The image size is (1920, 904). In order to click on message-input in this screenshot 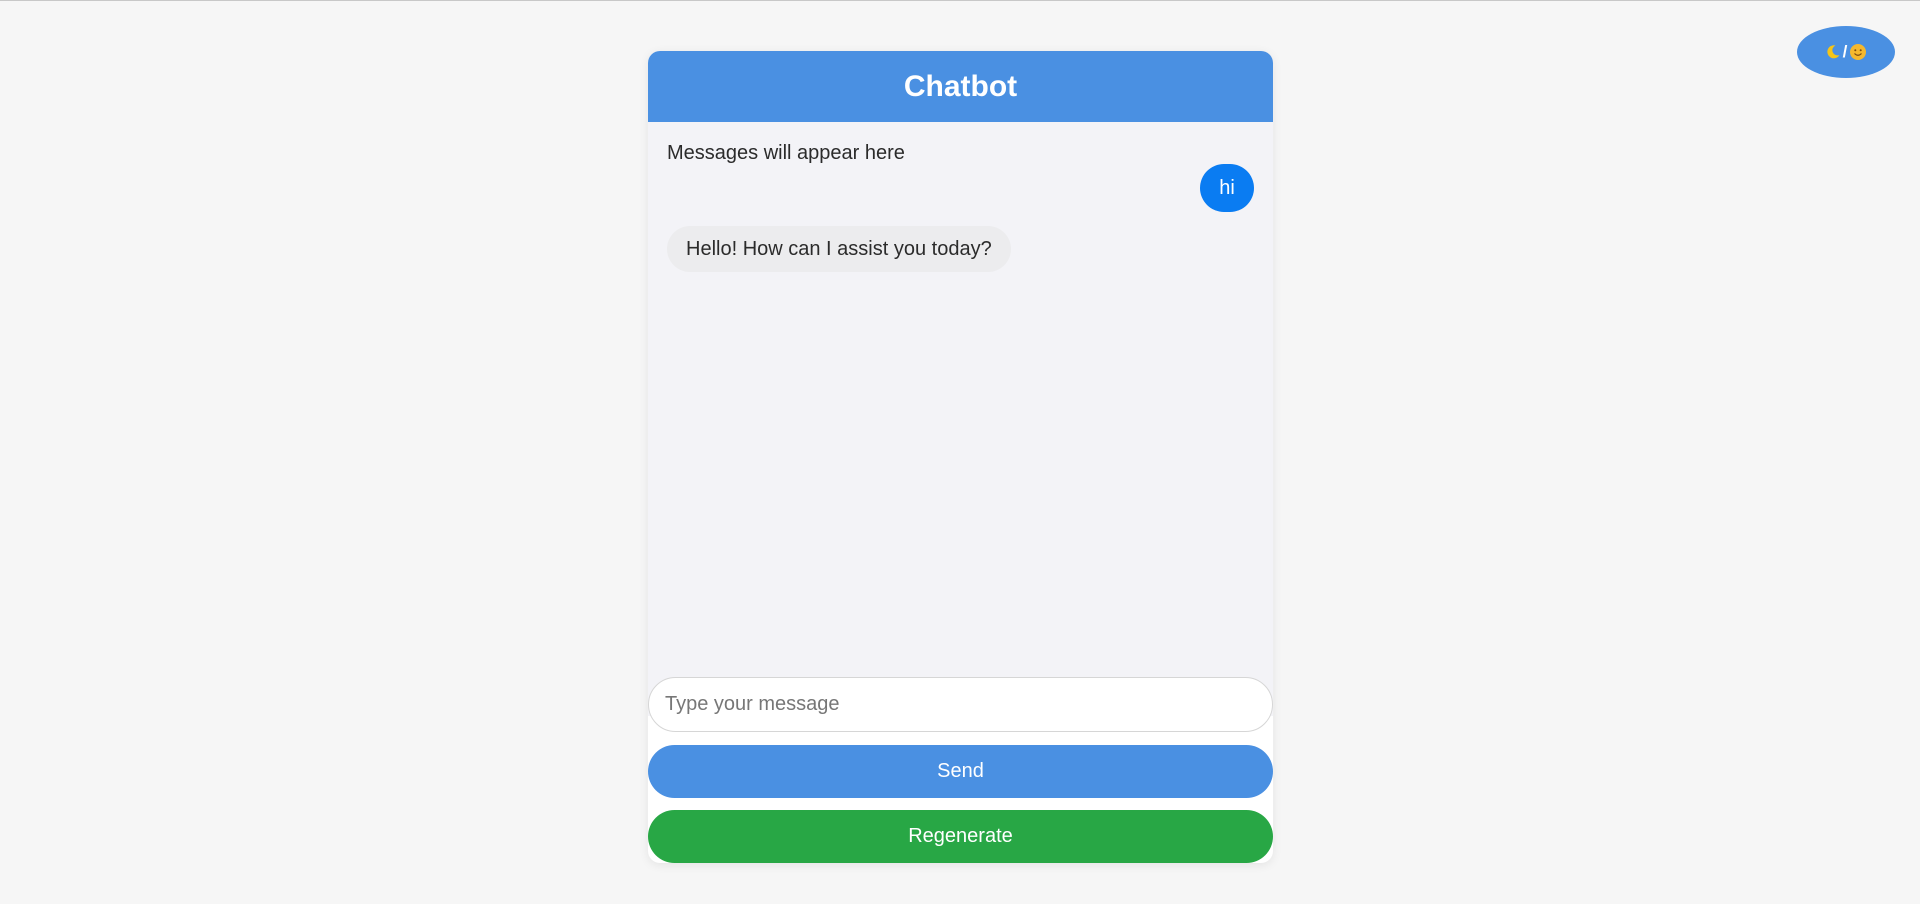, I will do `click(960, 704)`.